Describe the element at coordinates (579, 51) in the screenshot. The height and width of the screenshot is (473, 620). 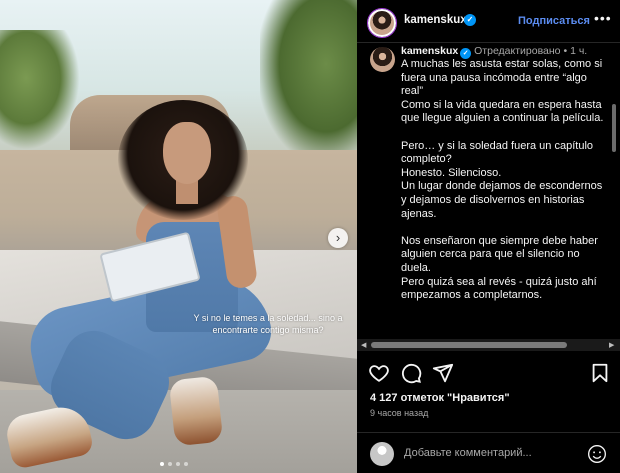
I see `caption-time: 1 ч.` at that location.